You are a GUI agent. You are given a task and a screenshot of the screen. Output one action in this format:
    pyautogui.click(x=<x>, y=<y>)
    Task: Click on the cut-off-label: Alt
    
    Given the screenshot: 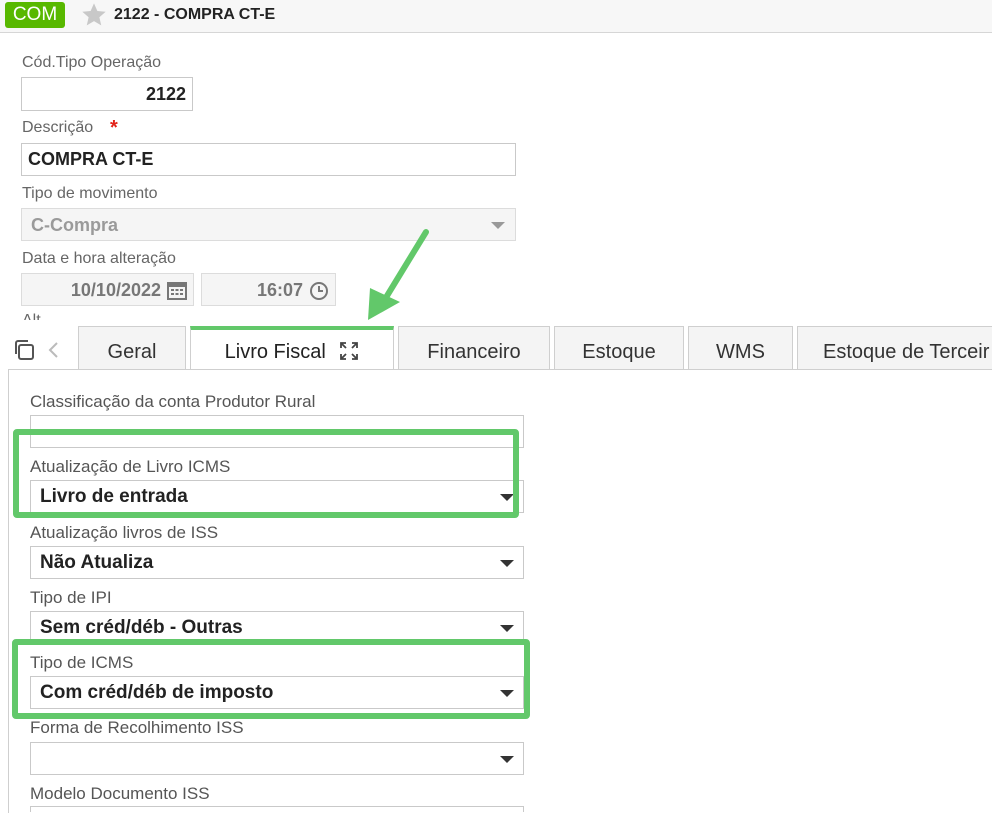 What is the action you would take?
    pyautogui.click(x=31, y=316)
    